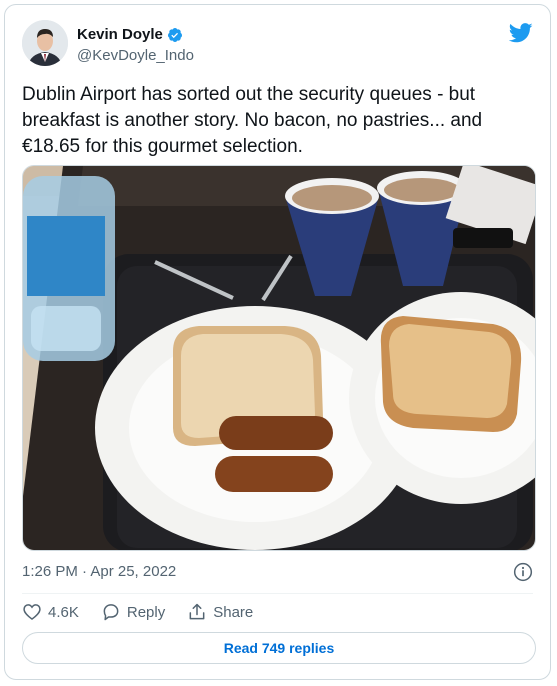  What do you see at coordinates (233, 612) in the screenshot?
I see `share-label: Share` at bounding box center [233, 612].